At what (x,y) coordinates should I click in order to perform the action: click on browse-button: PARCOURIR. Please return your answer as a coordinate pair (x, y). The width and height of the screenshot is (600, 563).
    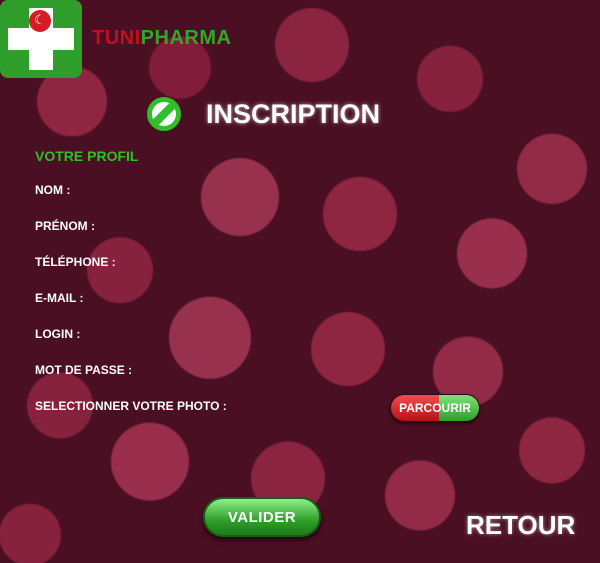
    Looking at the image, I should click on (435, 408).